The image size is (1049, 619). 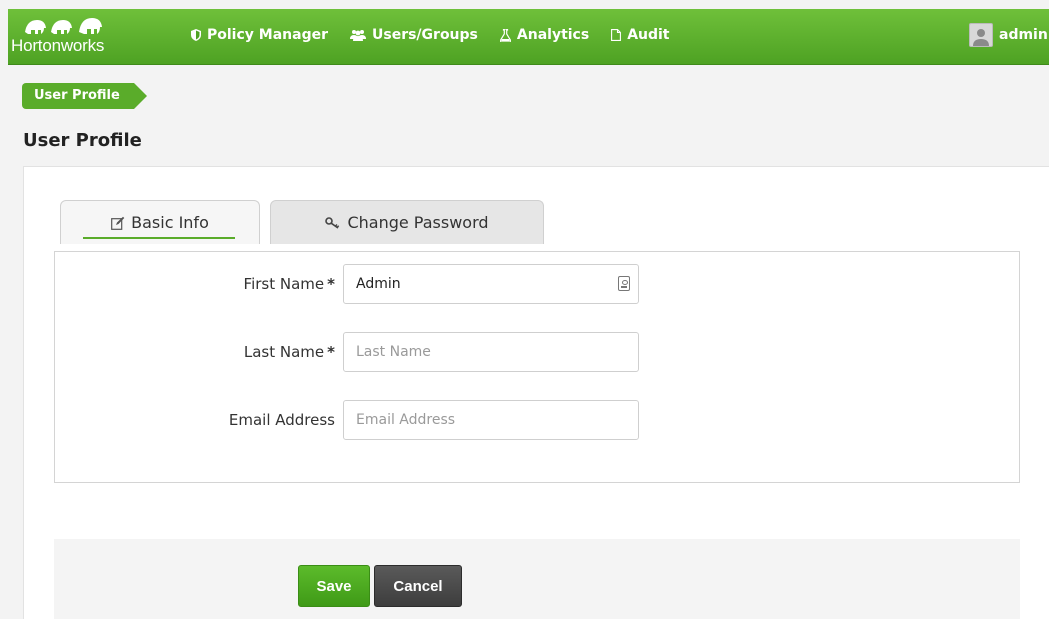 I want to click on flask-icon, so click(x=505, y=35).